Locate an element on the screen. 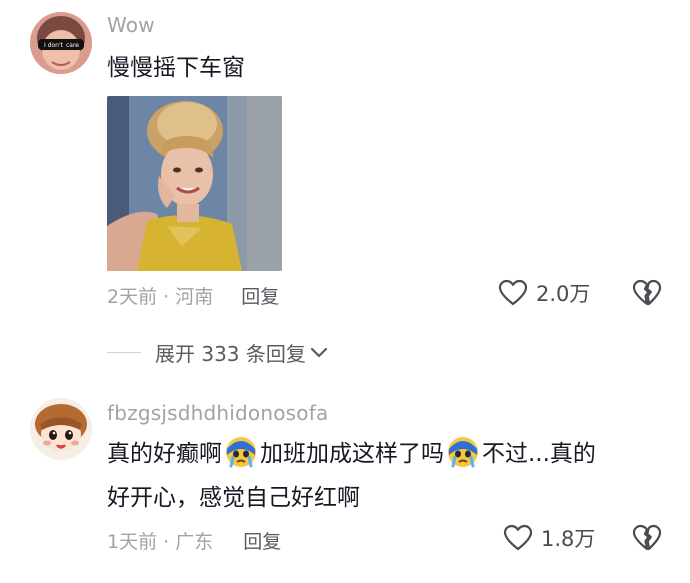  like-count: 1.8万 is located at coordinates (568, 539).